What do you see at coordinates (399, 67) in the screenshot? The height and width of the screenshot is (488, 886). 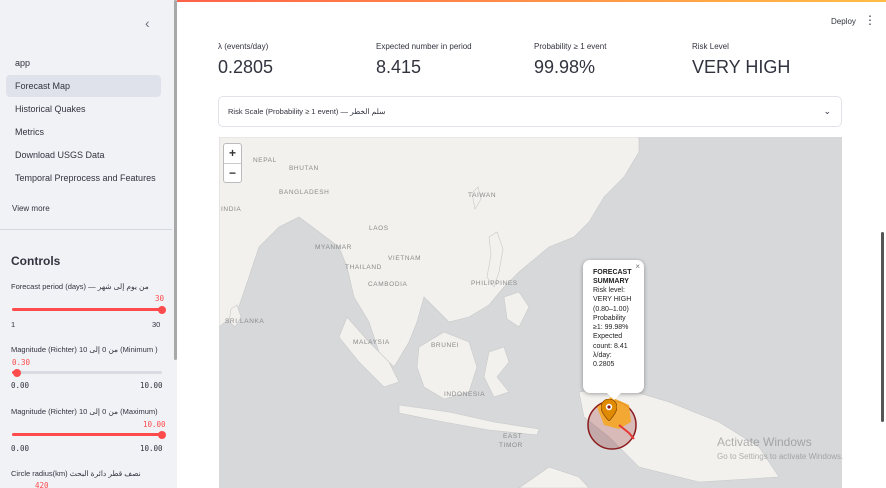 I see `metric-value: 8.415` at bounding box center [399, 67].